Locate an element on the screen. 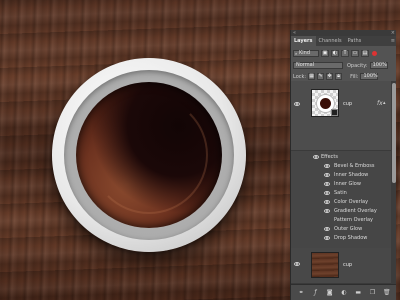 Image resolution: width=400 pixels, height=300 pixels. folder-icon: ▬ is located at coordinates (358, 293).